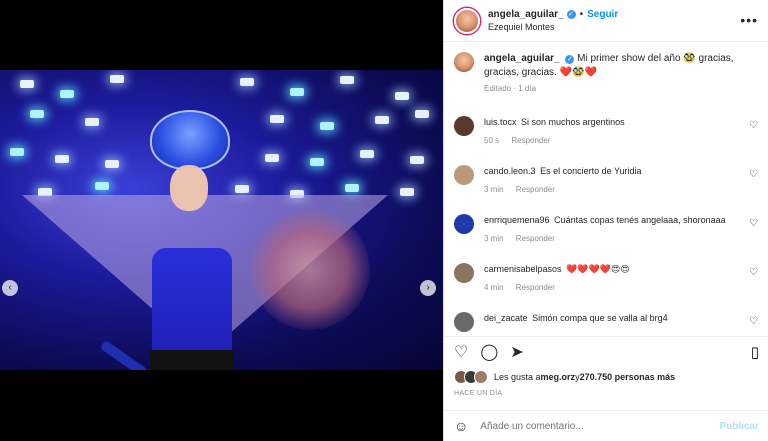  I want to click on liker-avatar, so click(481, 377).